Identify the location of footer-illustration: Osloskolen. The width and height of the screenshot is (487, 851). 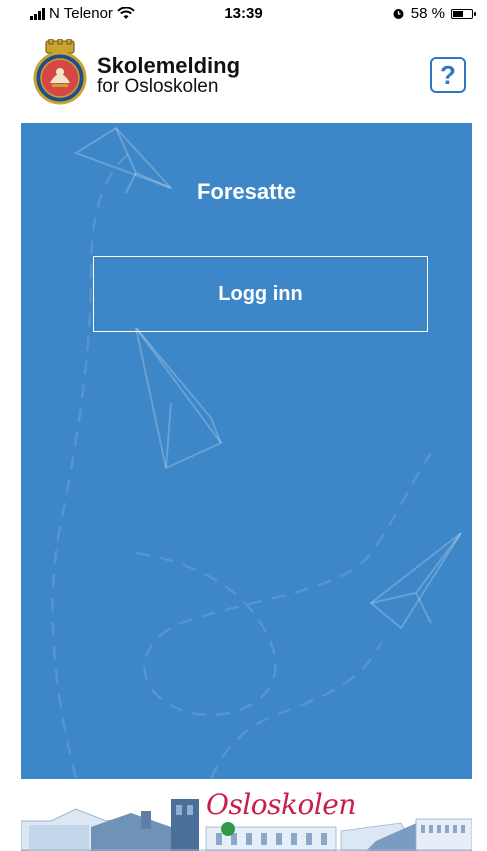
(246, 816).